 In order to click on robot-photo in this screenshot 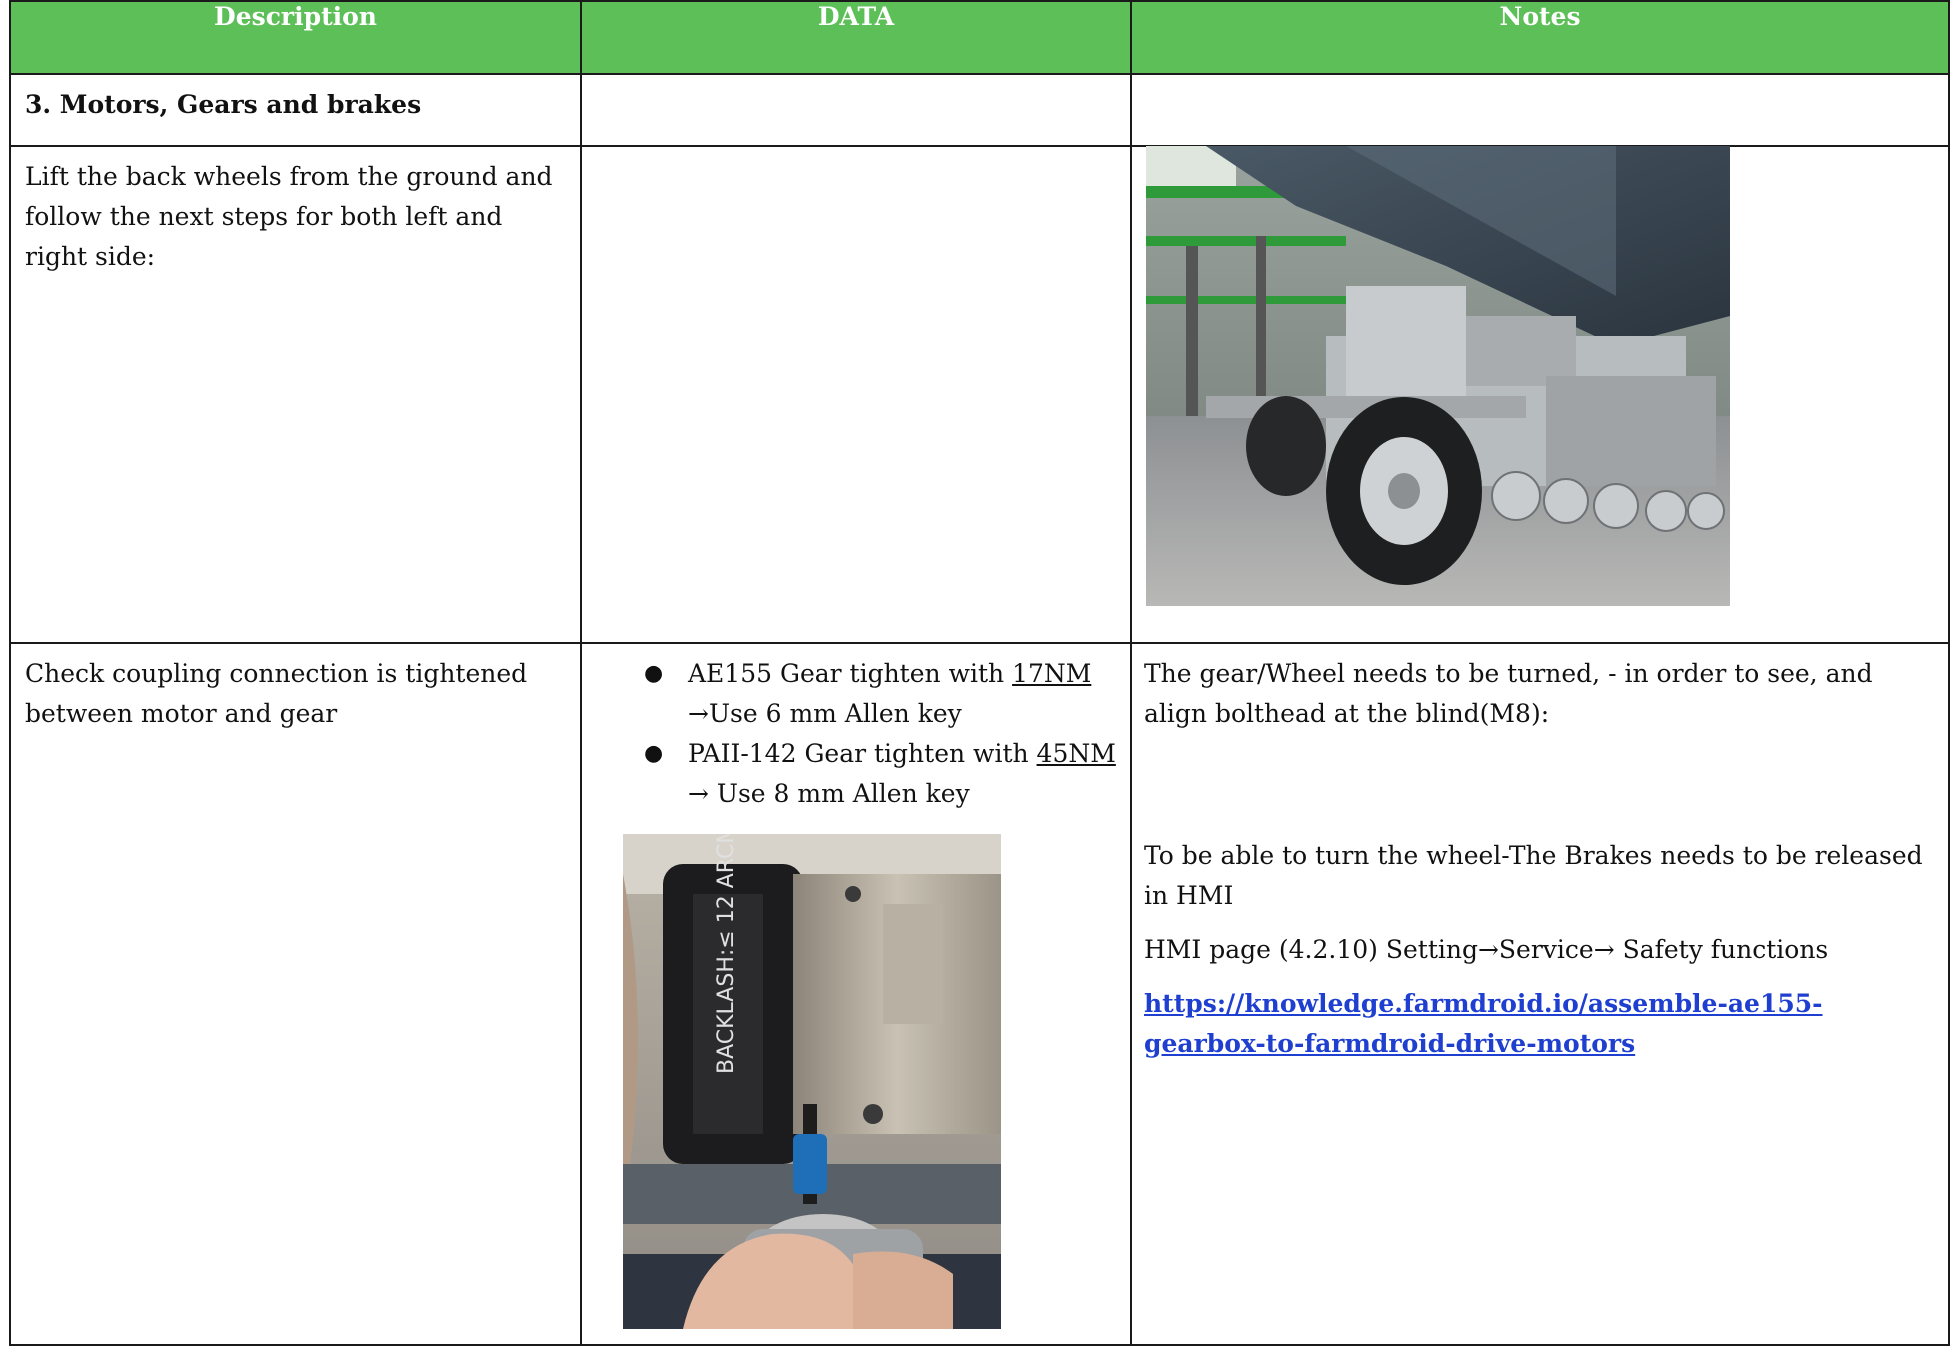, I will do `click(1438, 376)`.